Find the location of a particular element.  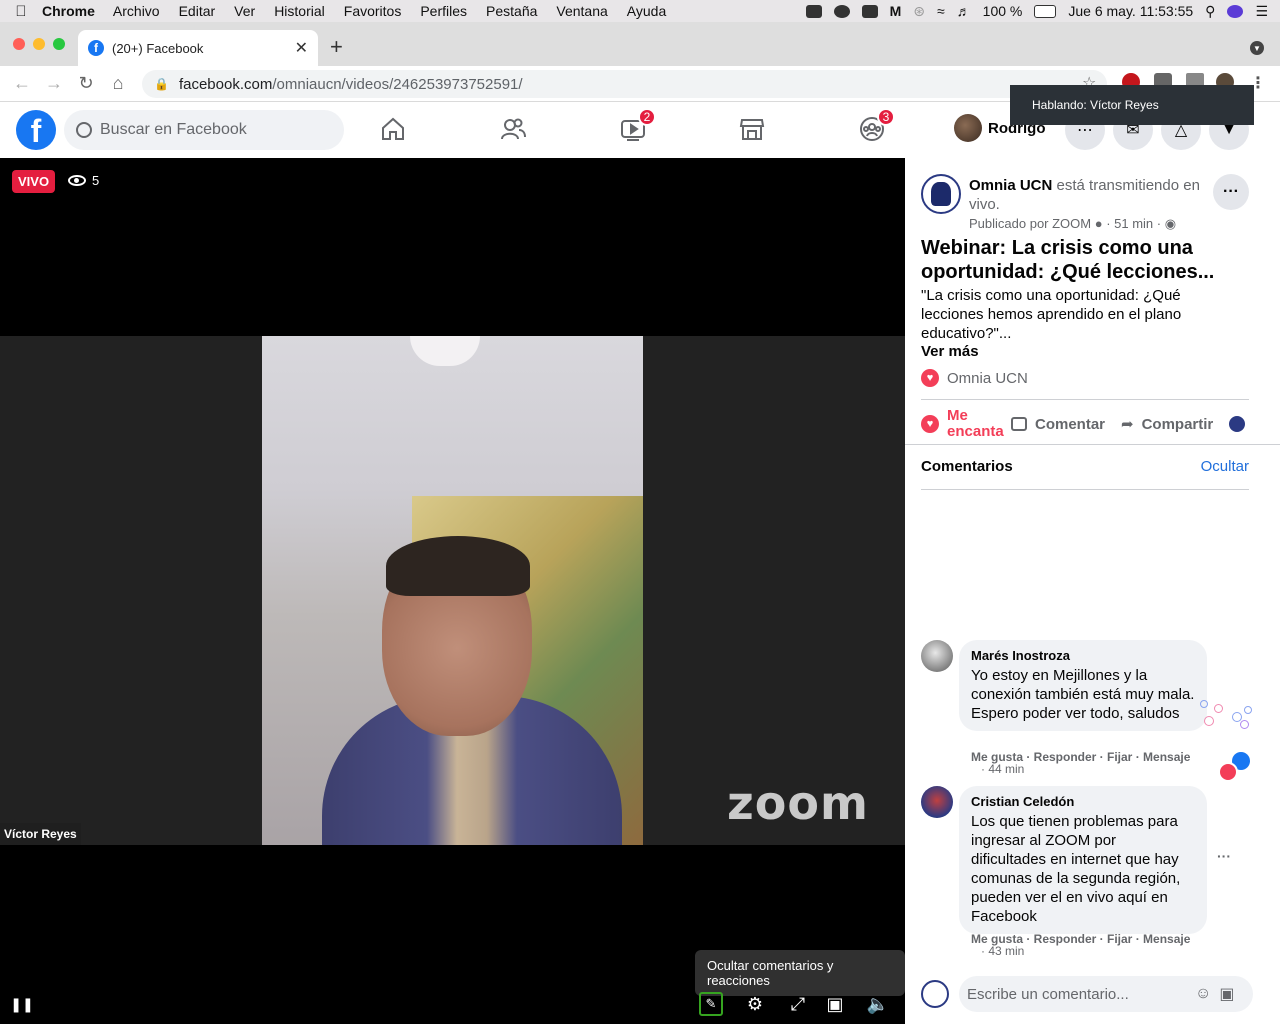

speaker-video-feed is located at coordinates (452, 590).